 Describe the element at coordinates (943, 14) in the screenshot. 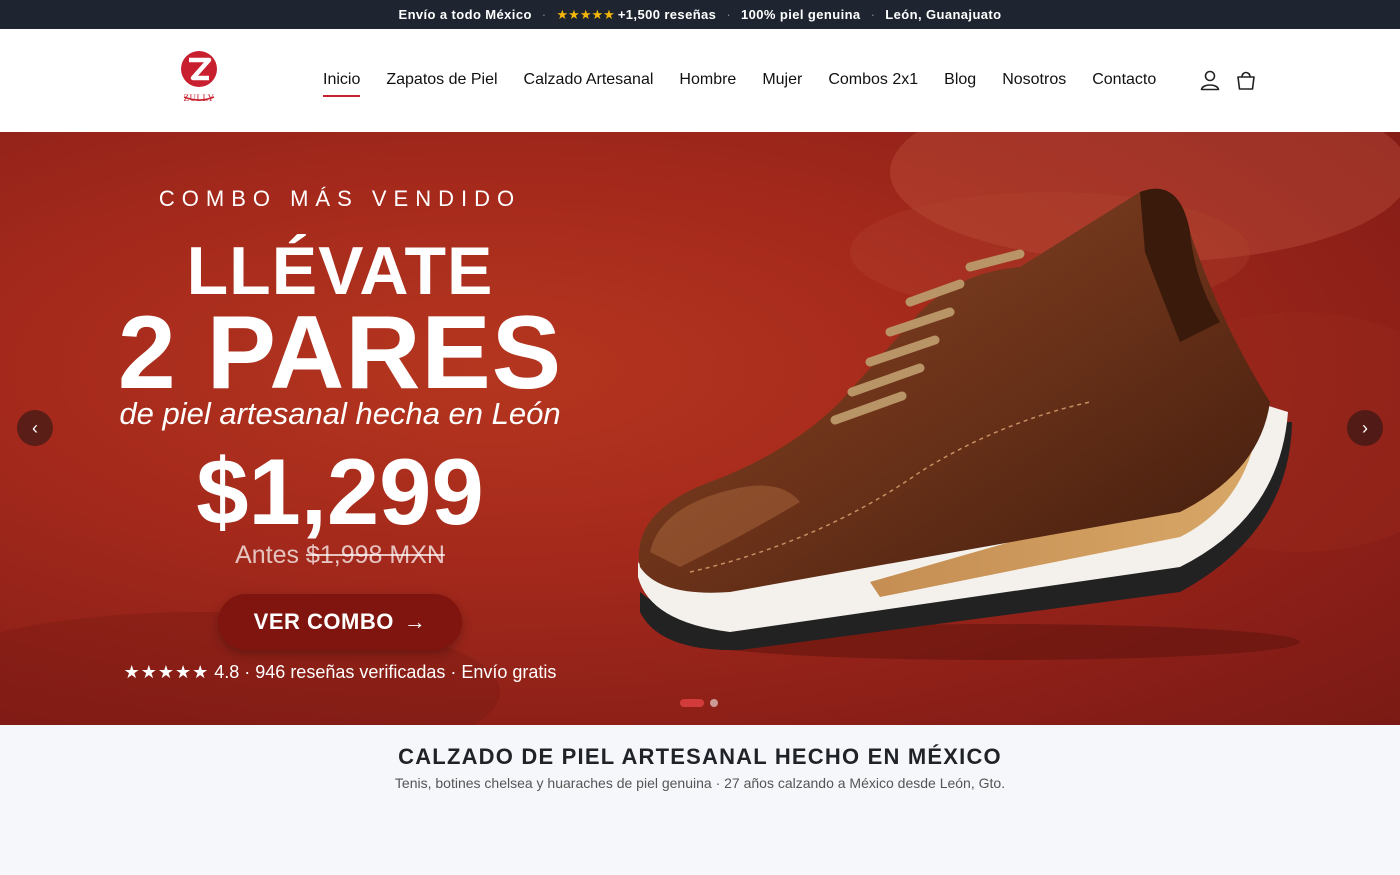

I see `location-text: León, Guanajuato` at that location.